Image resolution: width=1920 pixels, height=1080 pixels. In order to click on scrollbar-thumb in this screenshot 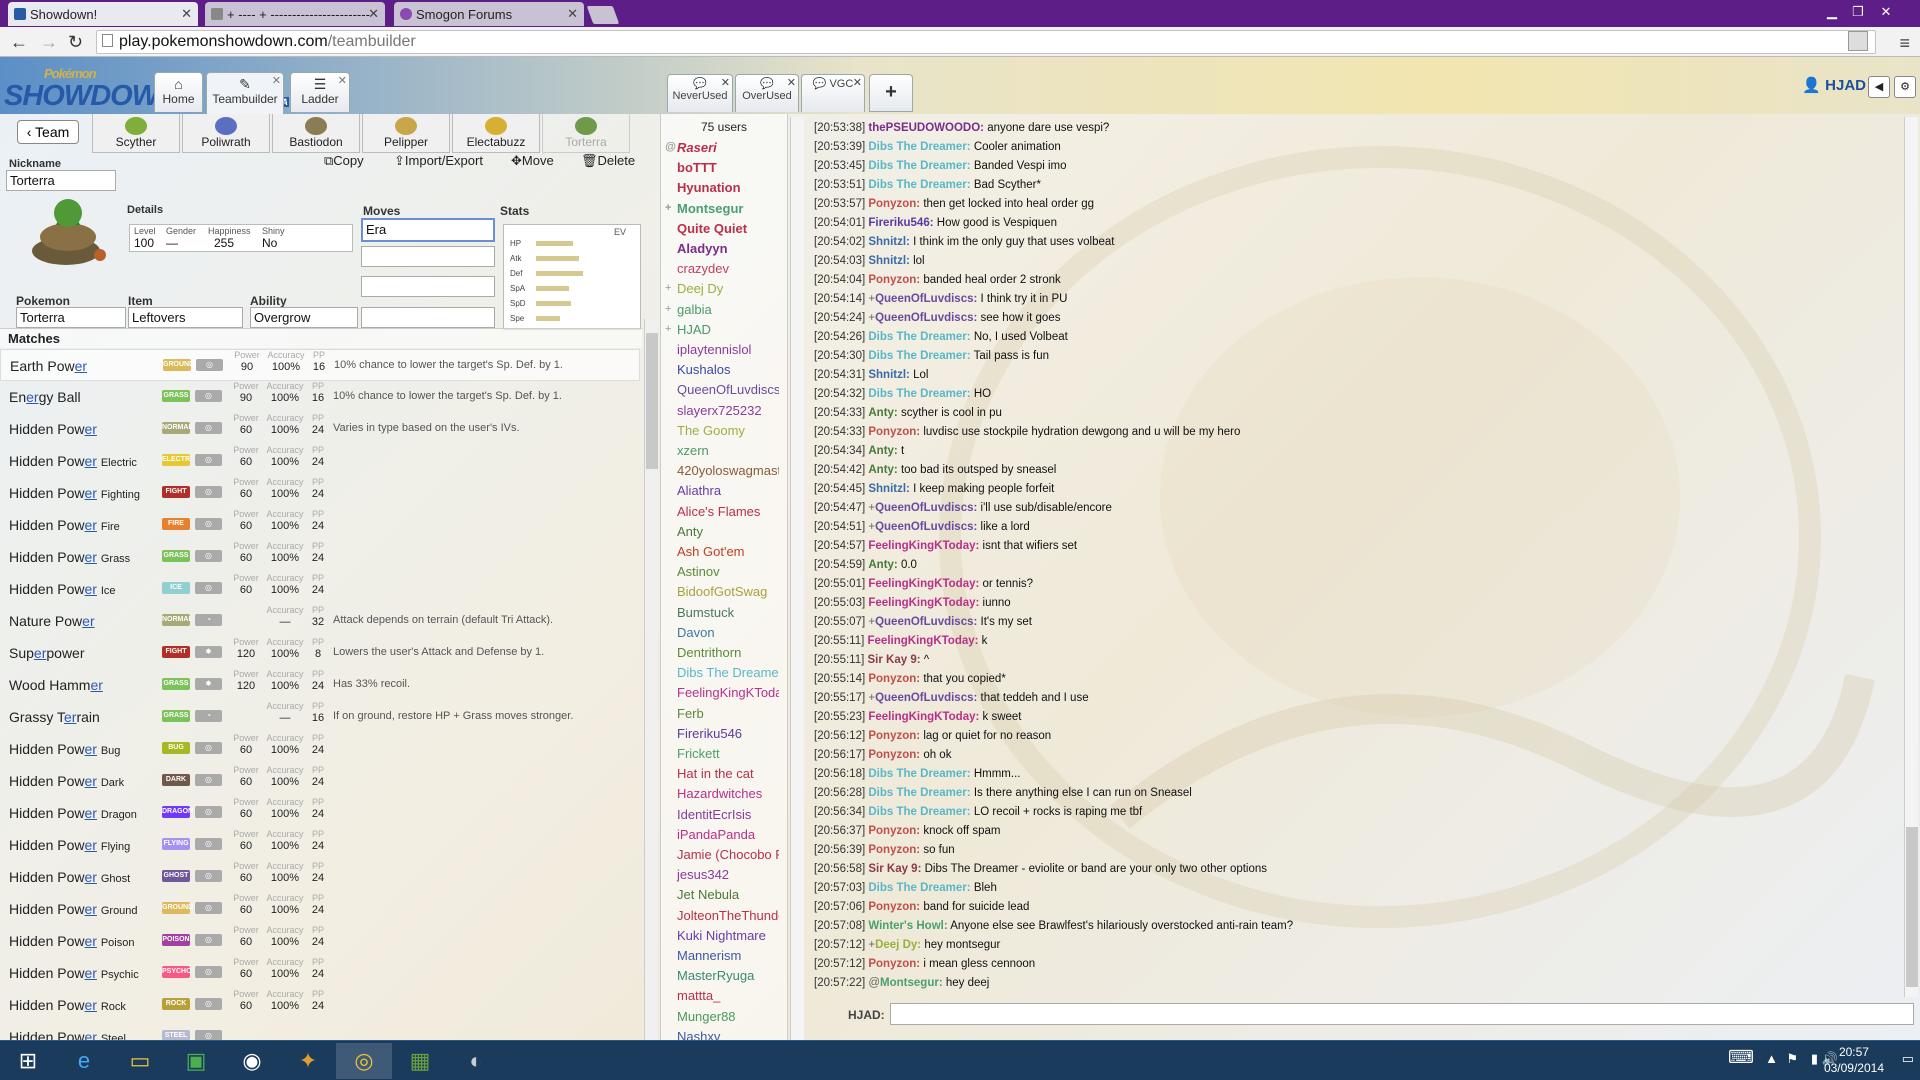, I will do `click(652, 401)`.